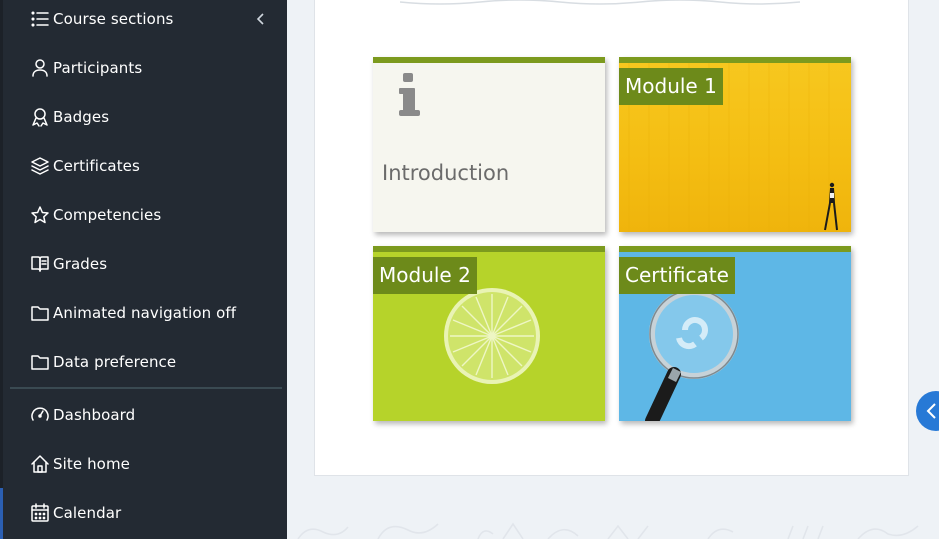  Describe the element at coordinates (677, 275) in the screenshot. I see `tile-title: Certificate` at that location.